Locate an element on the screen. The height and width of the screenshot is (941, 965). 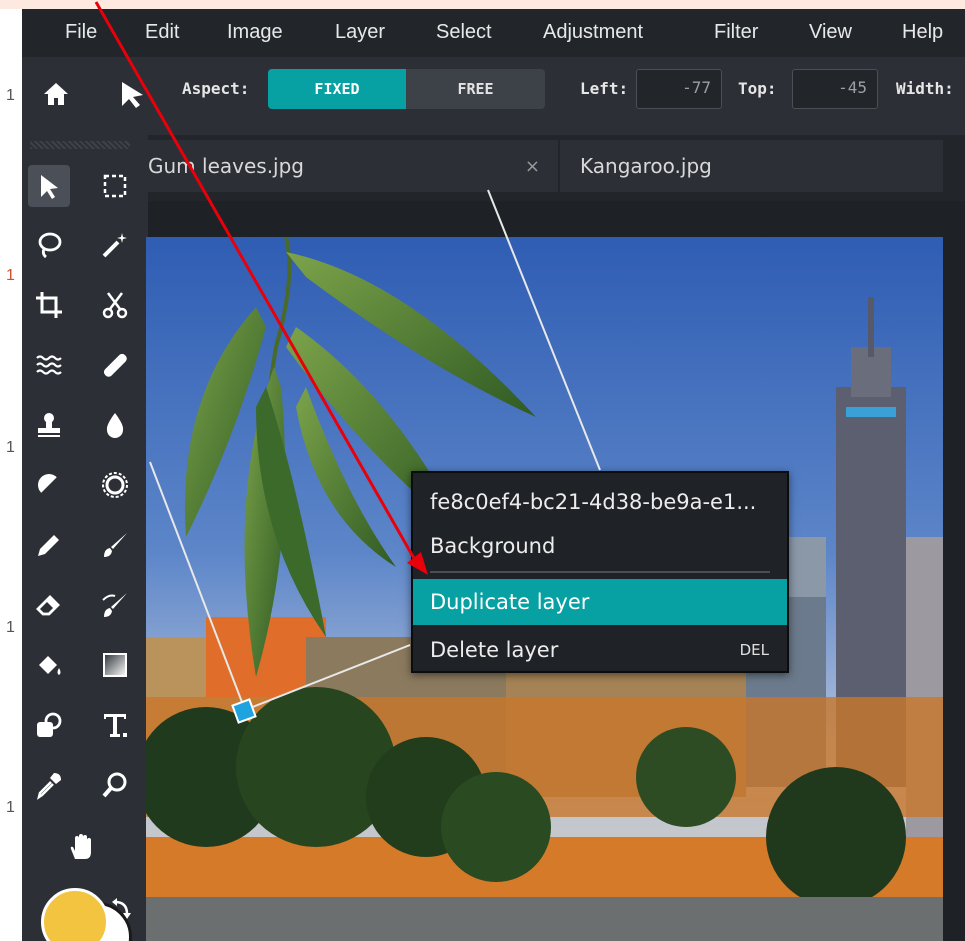
ctx-background-label: Background is located at coordinates (493, 546).